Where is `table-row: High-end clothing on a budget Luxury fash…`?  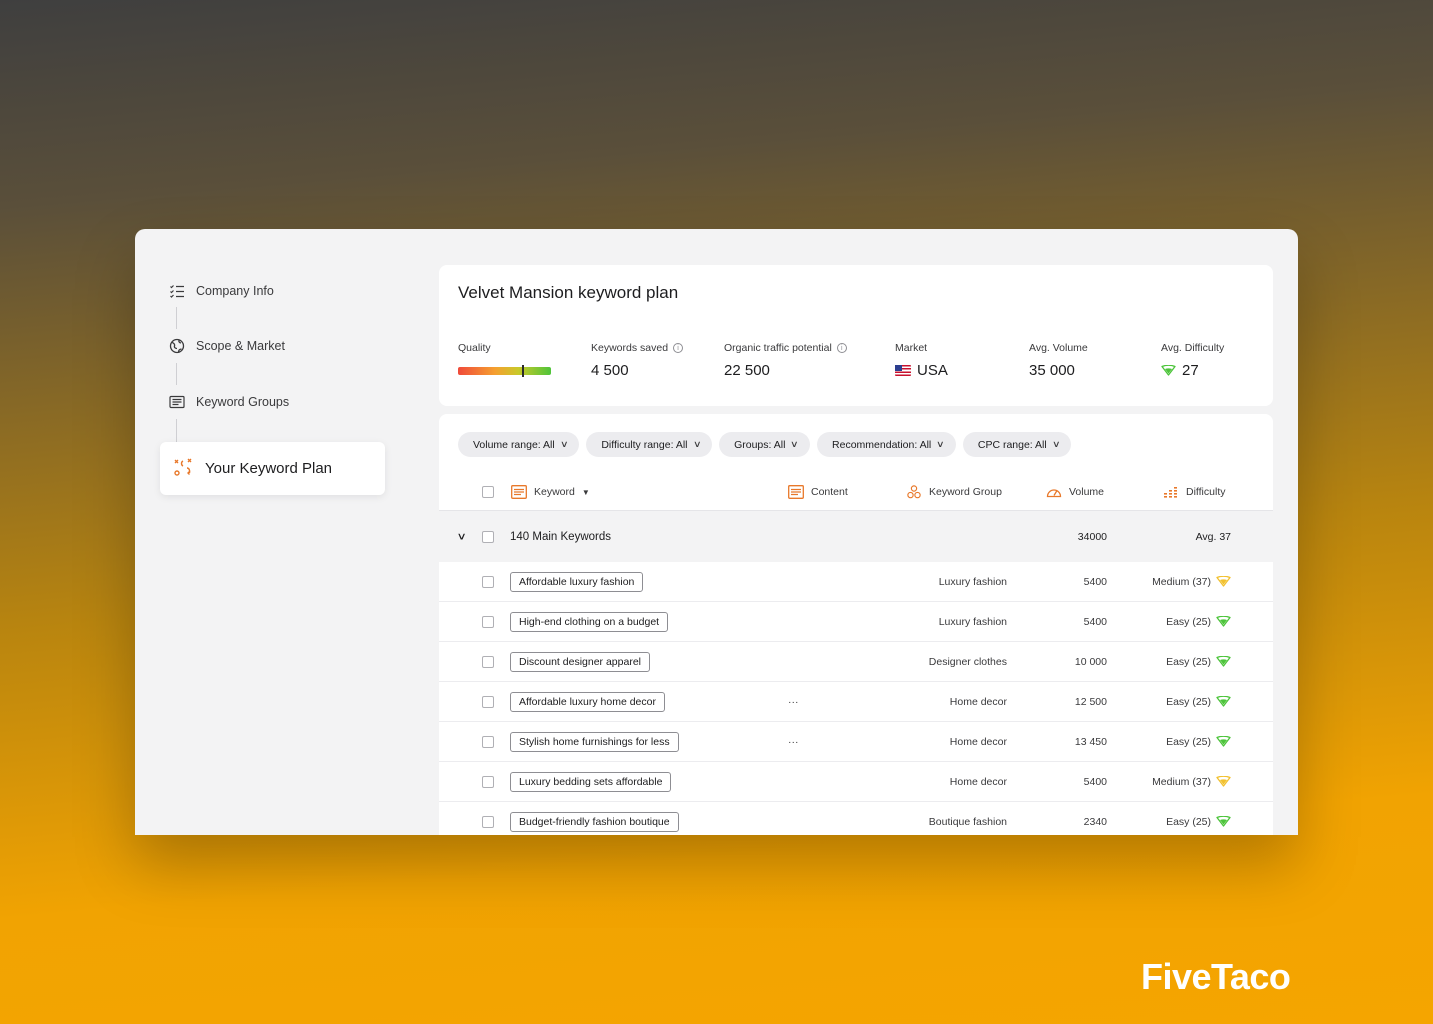
table-row: High-end clothing on a budget Luxury fash… is located at coordinates (856, 622).